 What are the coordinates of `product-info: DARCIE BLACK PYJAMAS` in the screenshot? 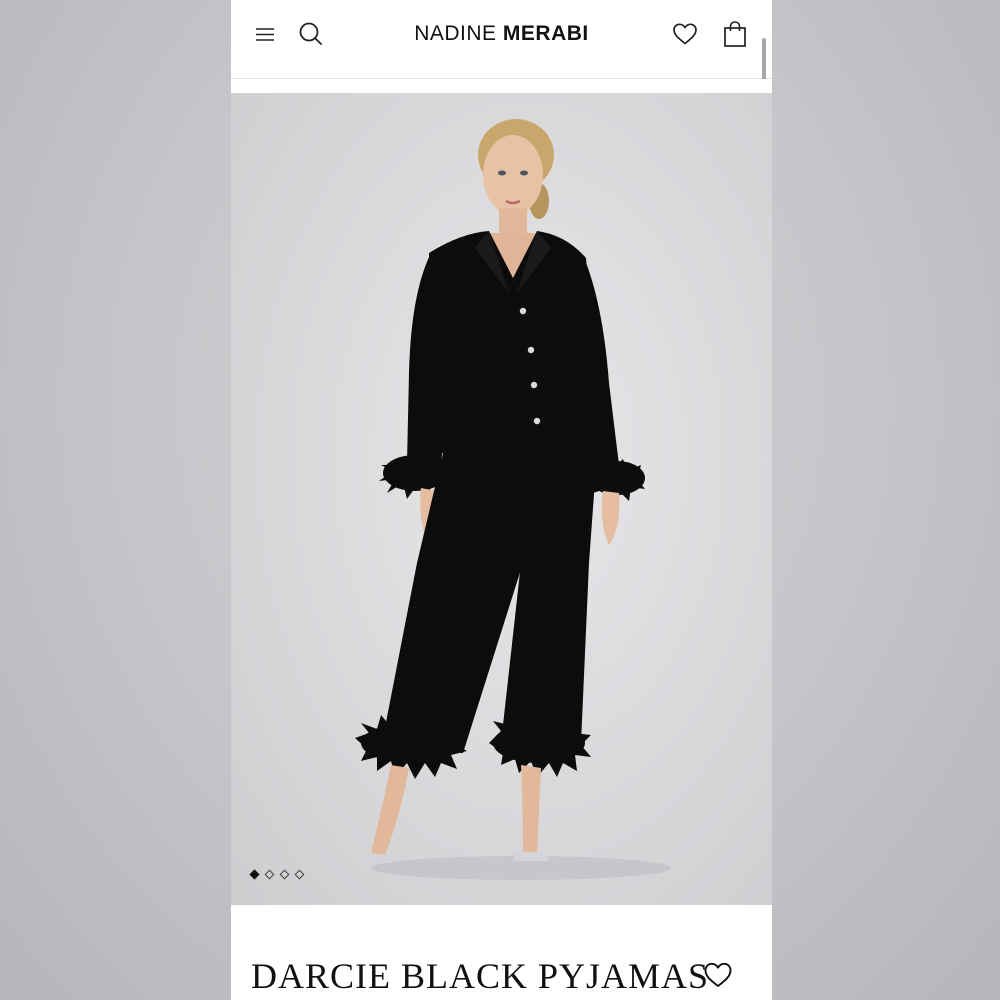 It's located at (501, 952).